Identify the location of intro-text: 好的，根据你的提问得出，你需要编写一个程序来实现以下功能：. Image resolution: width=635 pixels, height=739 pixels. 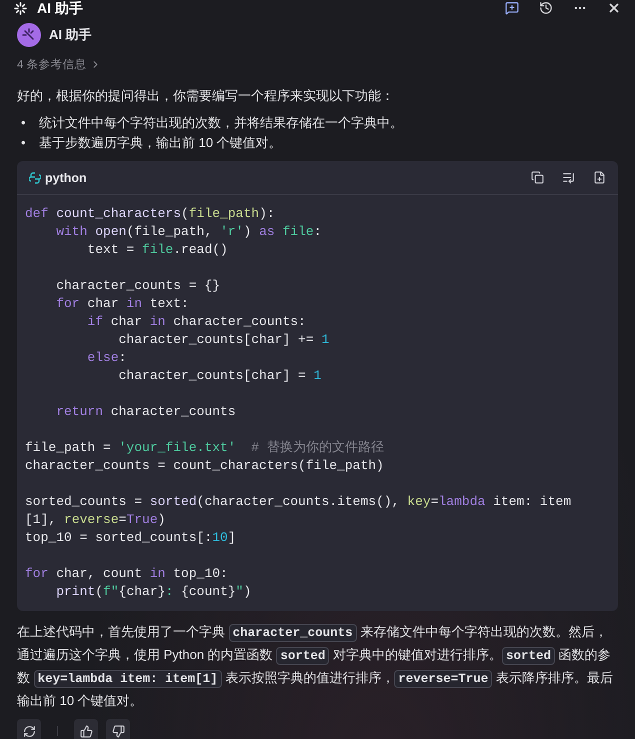
(206, 96).